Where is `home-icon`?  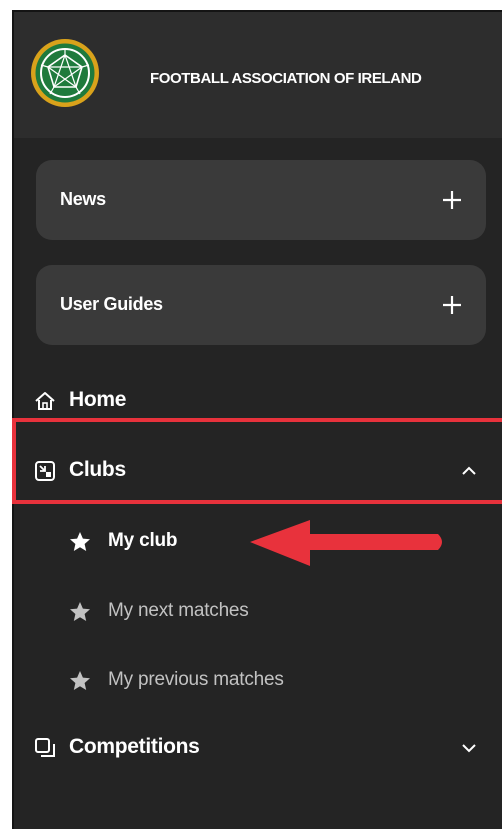
home-icon is located at coordinates (45, 401).